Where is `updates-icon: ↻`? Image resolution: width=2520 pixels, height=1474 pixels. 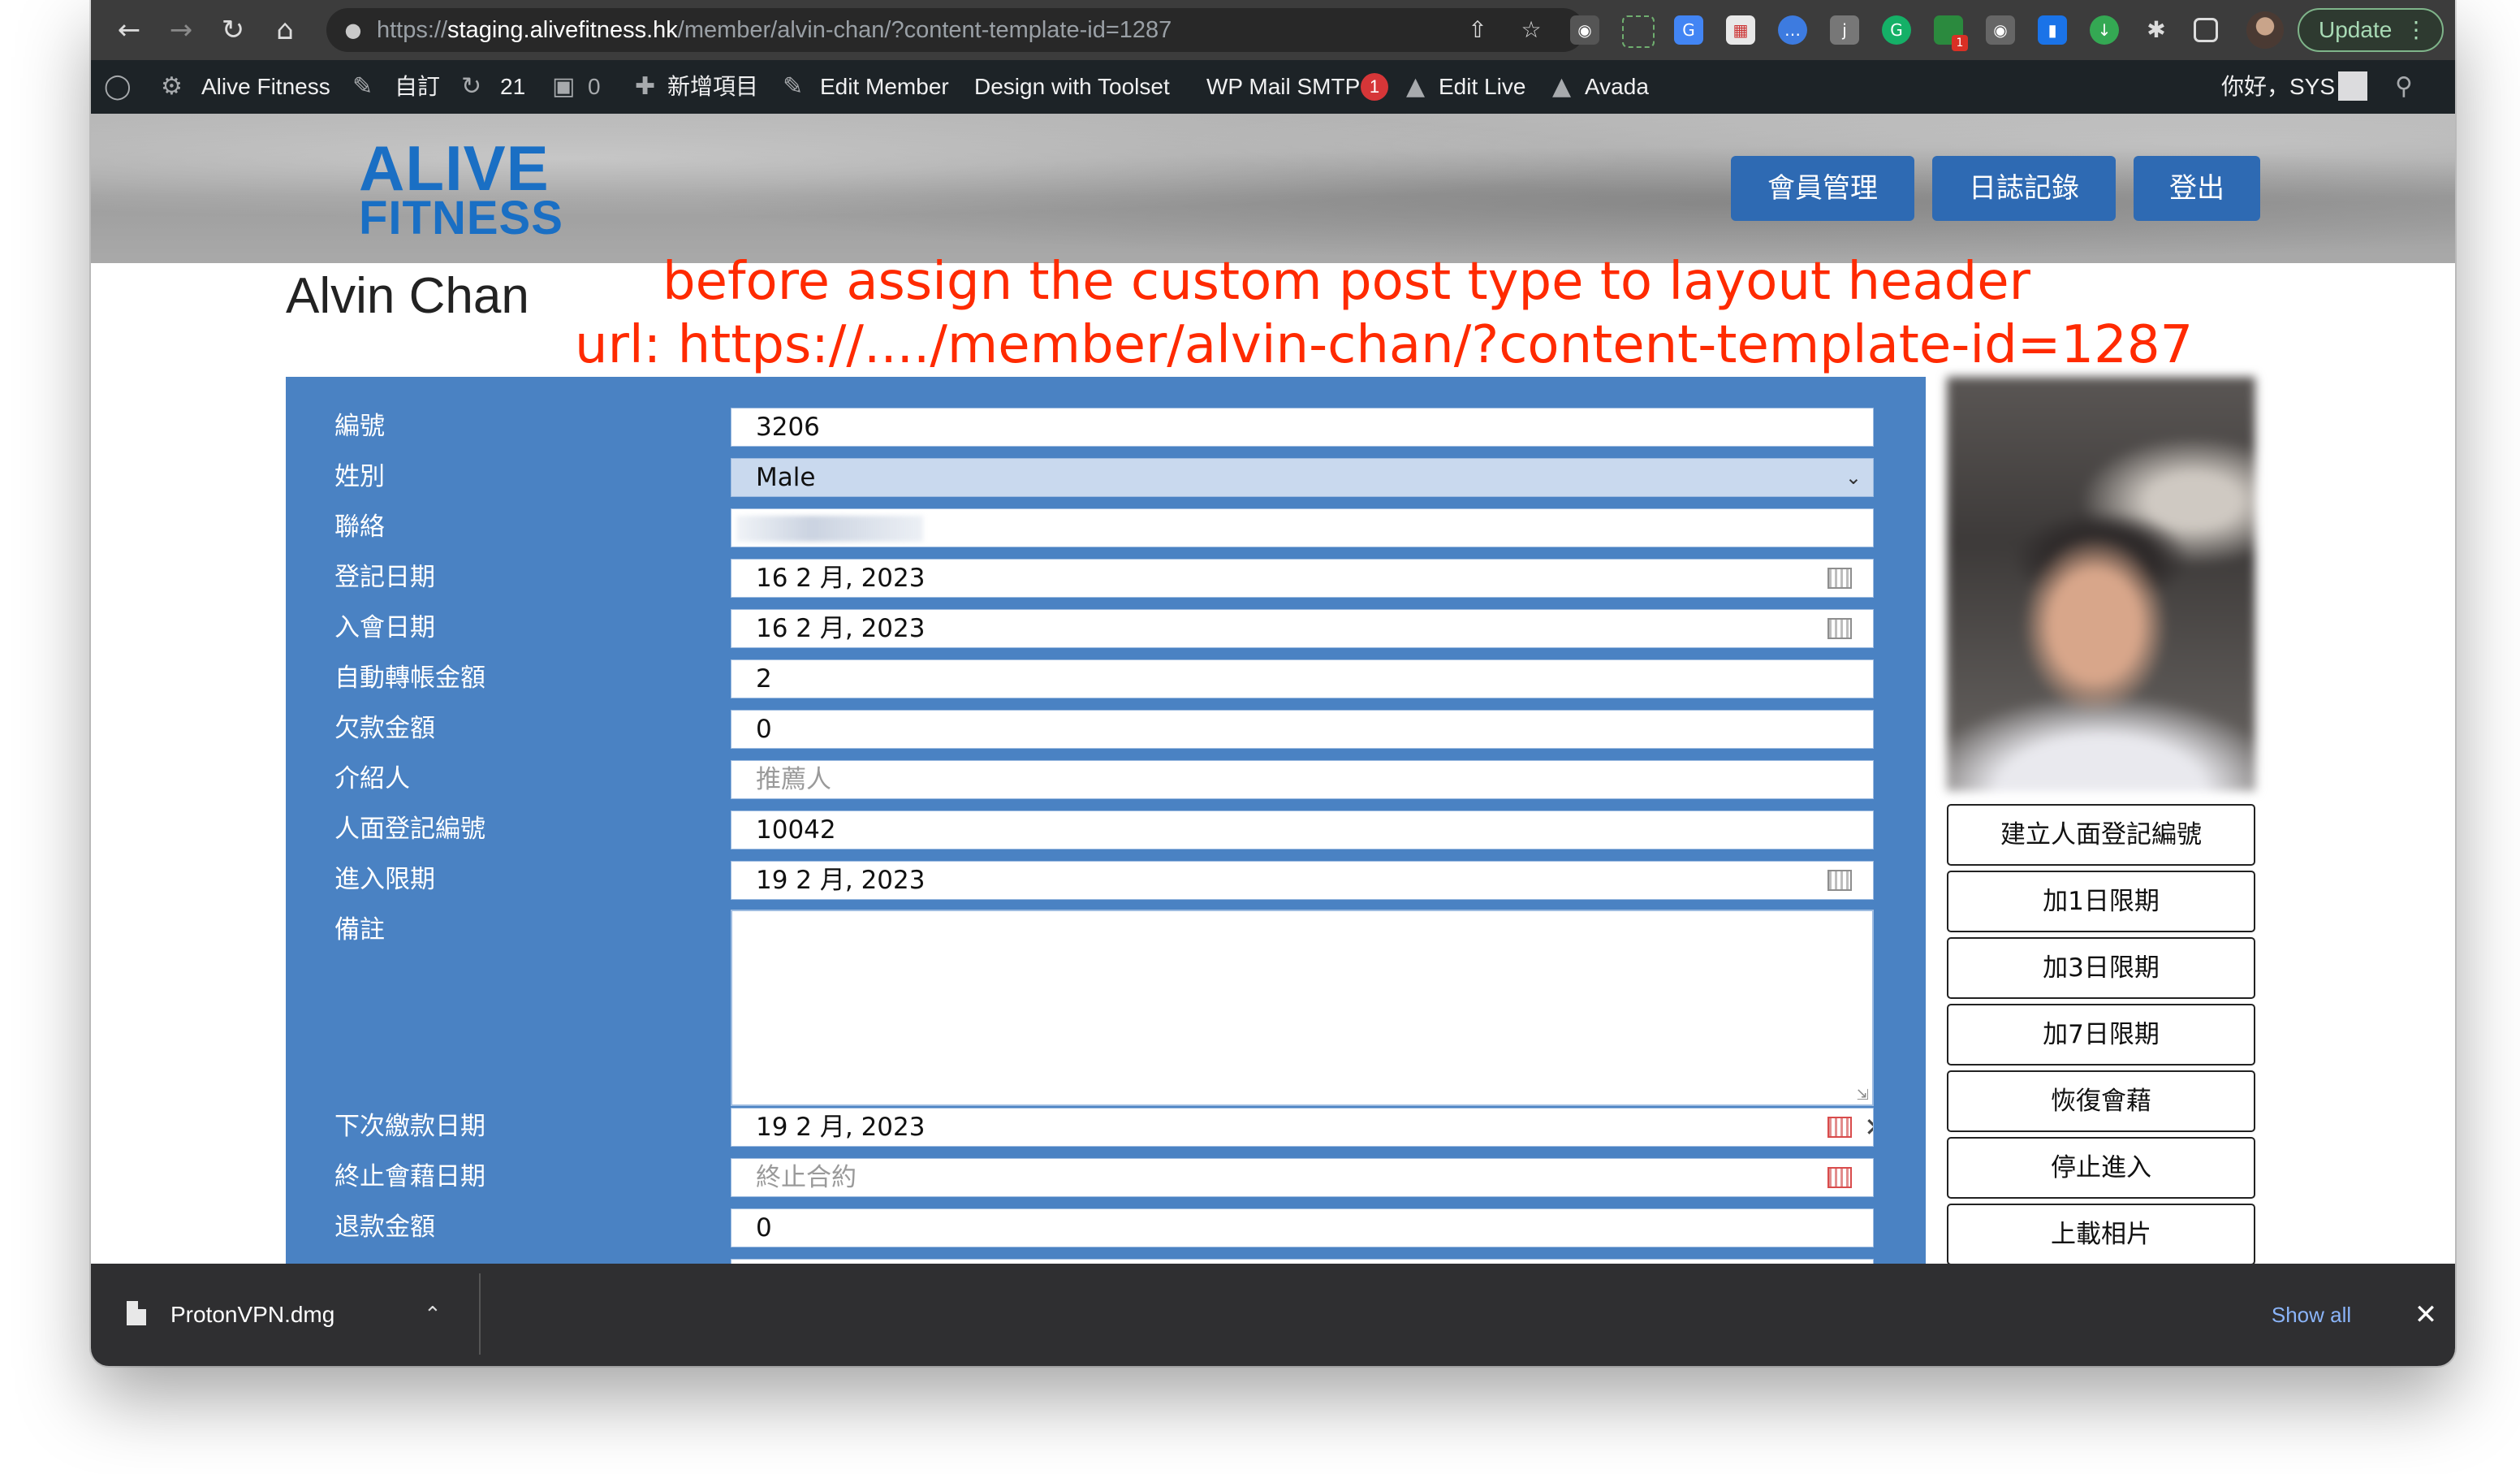 updates-icon: ↻ is located at coordinates (472, 86).